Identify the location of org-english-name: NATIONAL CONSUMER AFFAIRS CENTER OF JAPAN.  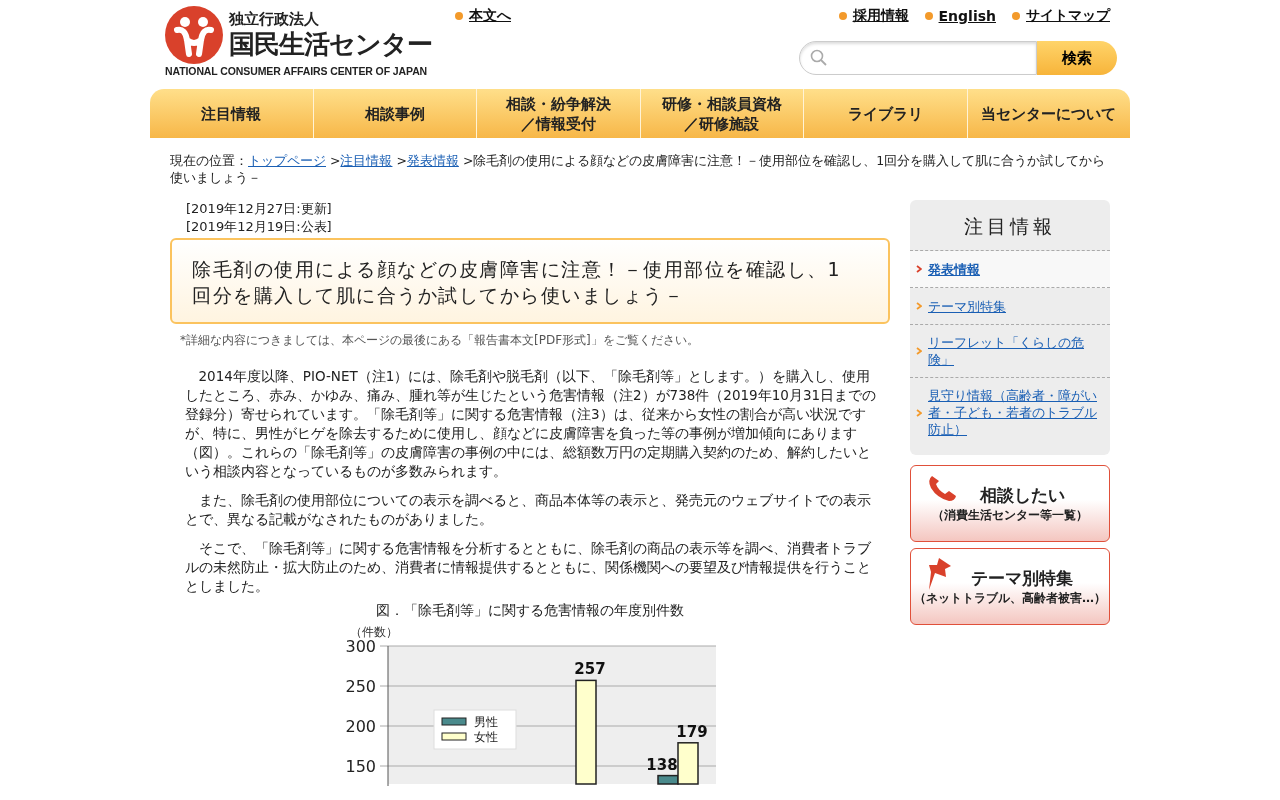
(296, 71).